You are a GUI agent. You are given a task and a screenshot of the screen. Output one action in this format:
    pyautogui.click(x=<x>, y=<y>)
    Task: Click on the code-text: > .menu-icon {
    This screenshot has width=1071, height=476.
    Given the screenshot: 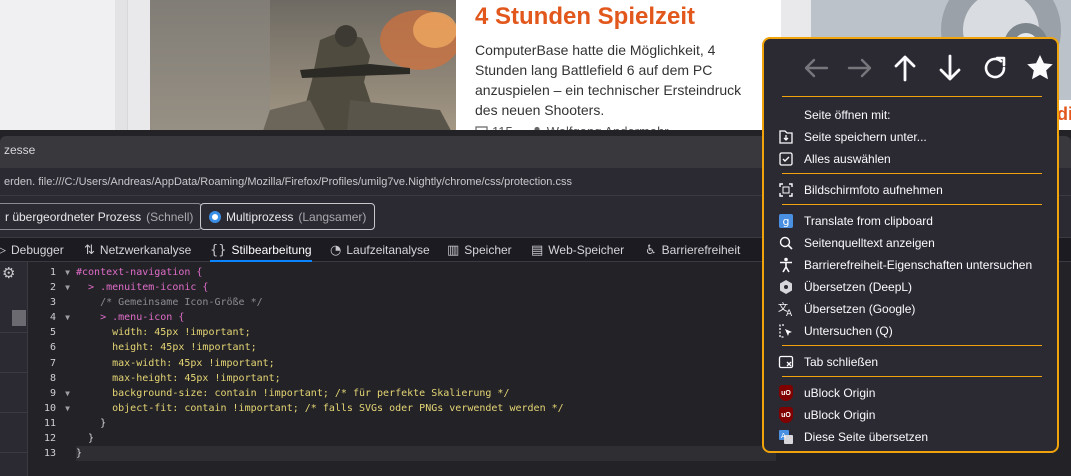 What is the action you would take?
    pyautogui.click(x=130, y=318)
    